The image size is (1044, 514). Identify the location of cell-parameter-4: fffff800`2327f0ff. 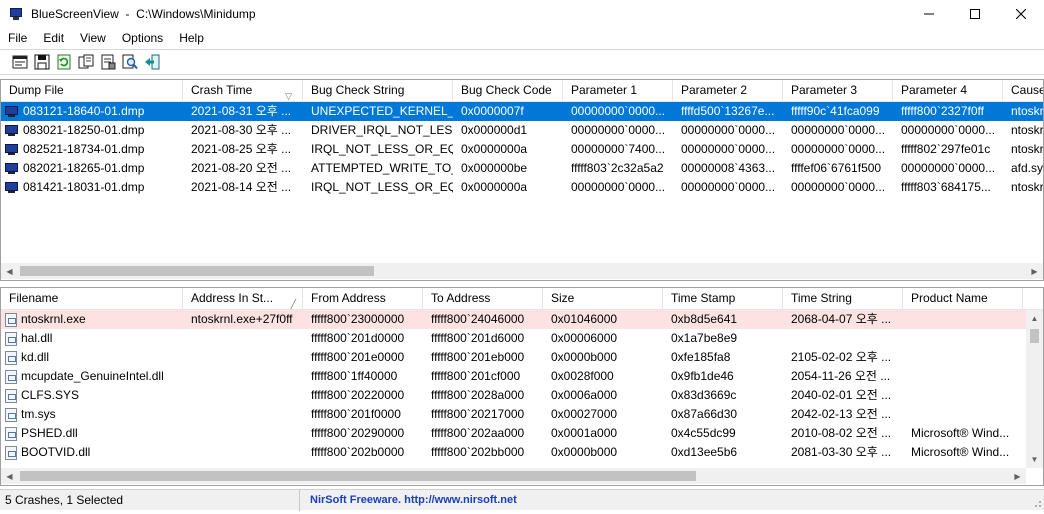
(942, 111).